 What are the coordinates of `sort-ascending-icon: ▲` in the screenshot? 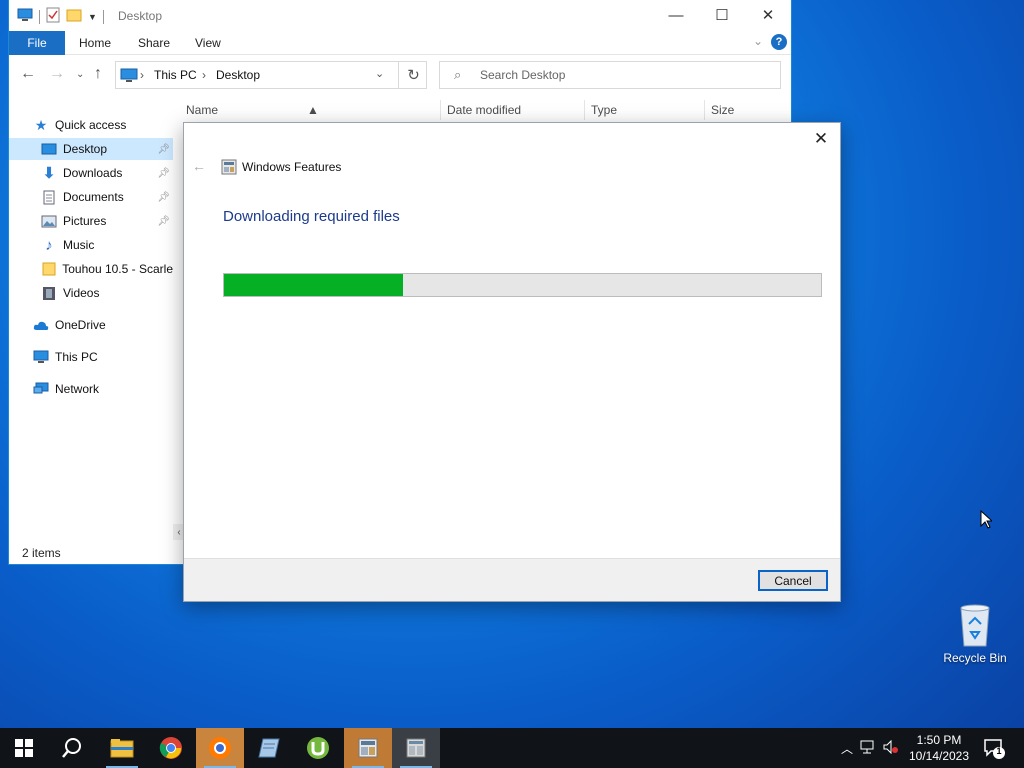 It's located at (313, 110).